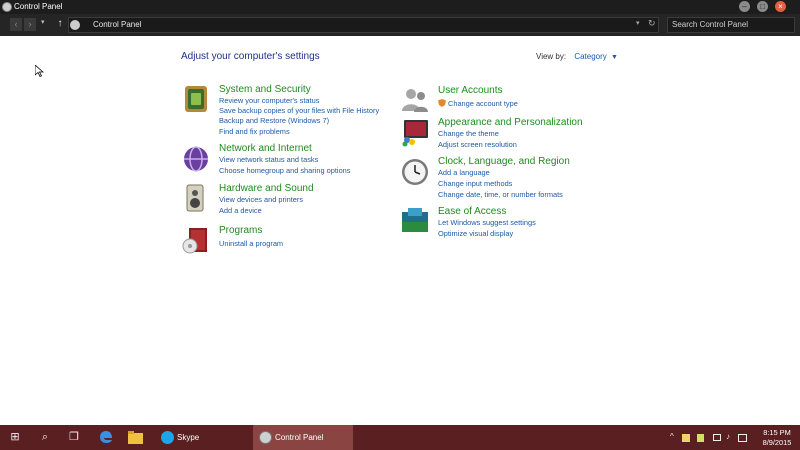 Image resolution: width=800 pixels, height=450 pixels. I want to click on start-button: ⊞, so click(15, 437).